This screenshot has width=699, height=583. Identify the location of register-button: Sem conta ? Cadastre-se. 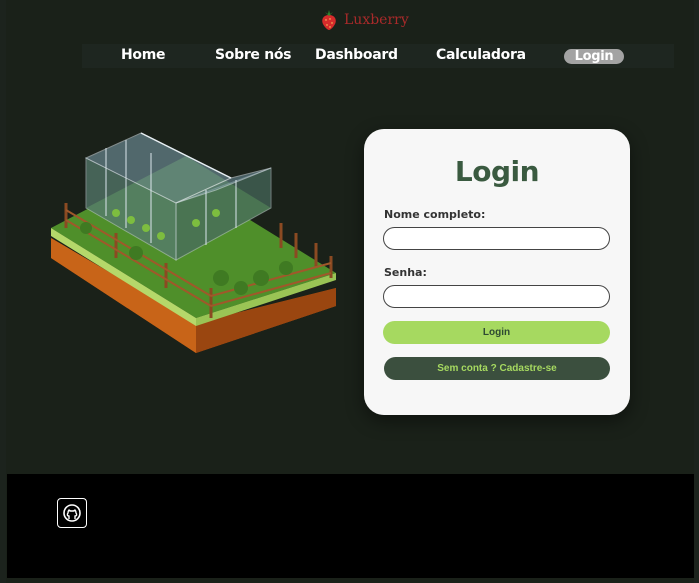
(497, 368).